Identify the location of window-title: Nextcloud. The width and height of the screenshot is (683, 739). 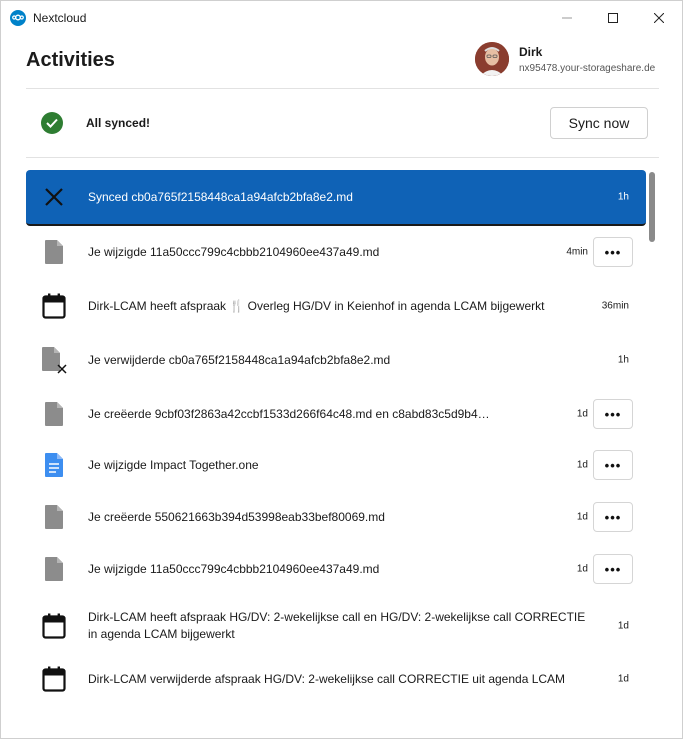
(60, 17).